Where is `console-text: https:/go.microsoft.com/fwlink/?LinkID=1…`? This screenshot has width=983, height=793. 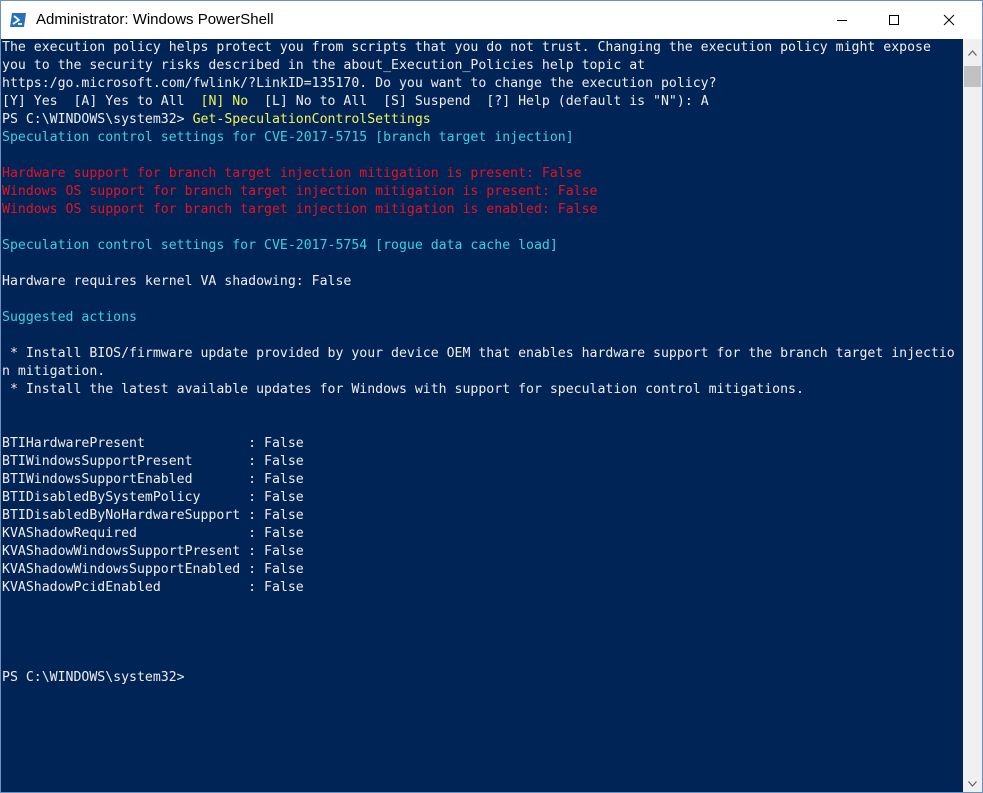
console-text: https:/go.microsoft.com/fwlink/?LinkID=1… is located at coordinates (359, 83).